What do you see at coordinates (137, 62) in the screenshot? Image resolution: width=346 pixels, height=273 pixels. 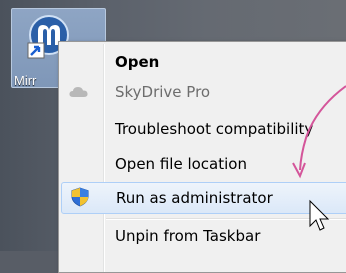 I see `menu-item-open-label: Open` at bounding box center [137, 62].